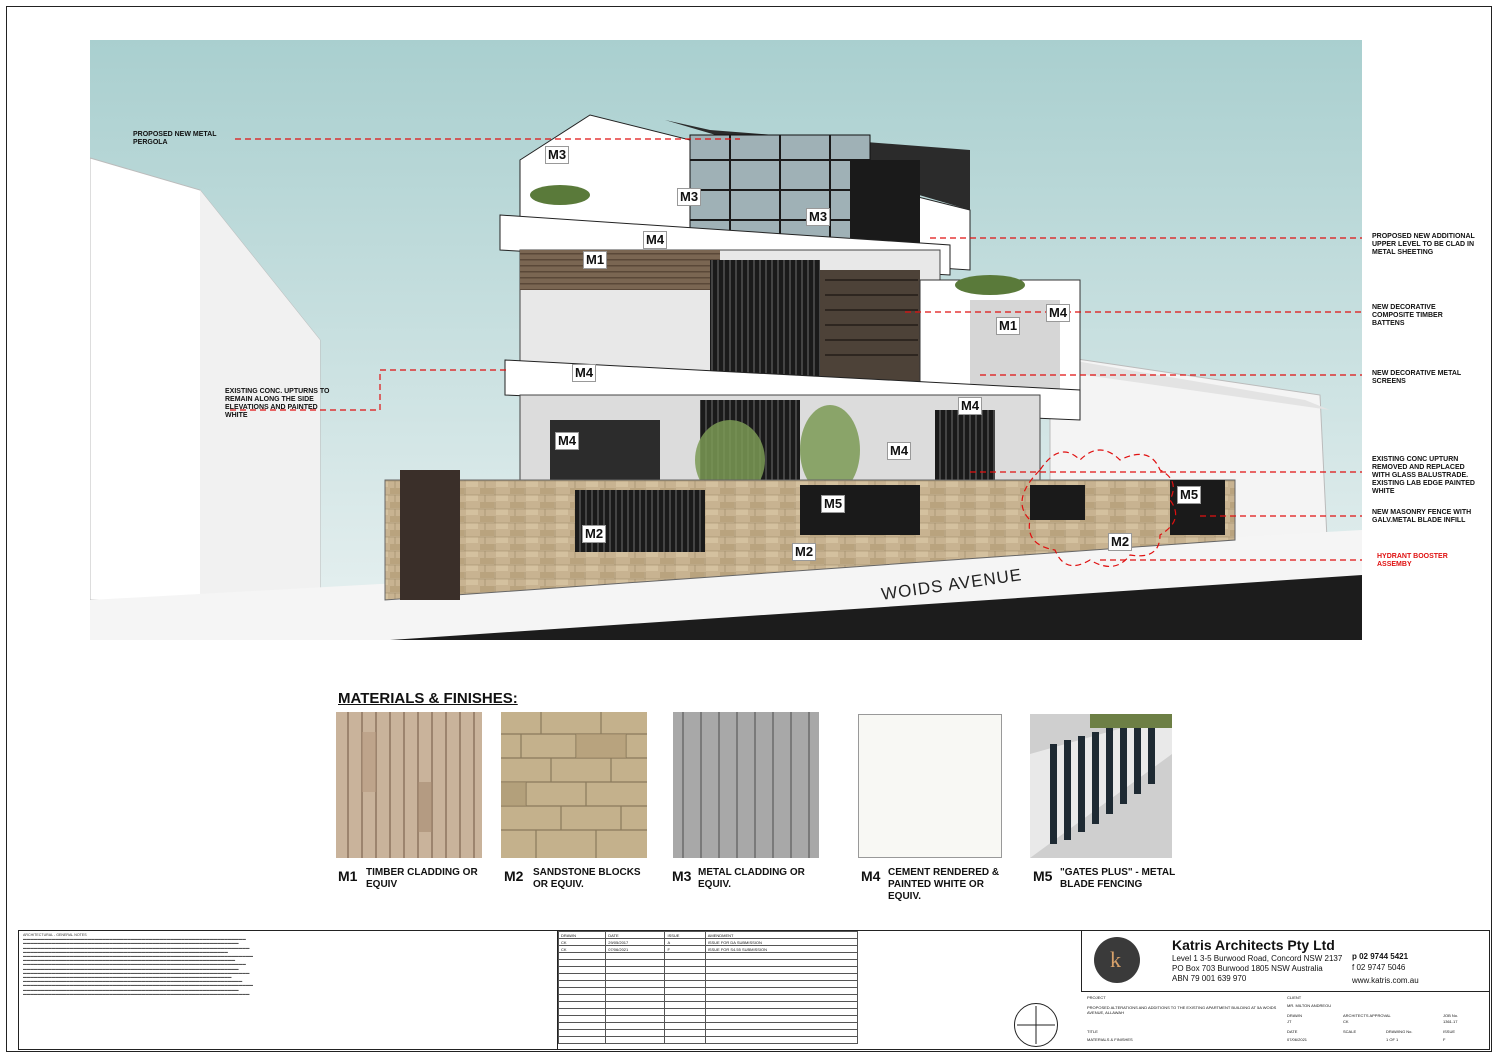 Image resolution: width=1500 pixels, height=1060 pixels. I want to click on rev-header: DATE, so click(635, 935).